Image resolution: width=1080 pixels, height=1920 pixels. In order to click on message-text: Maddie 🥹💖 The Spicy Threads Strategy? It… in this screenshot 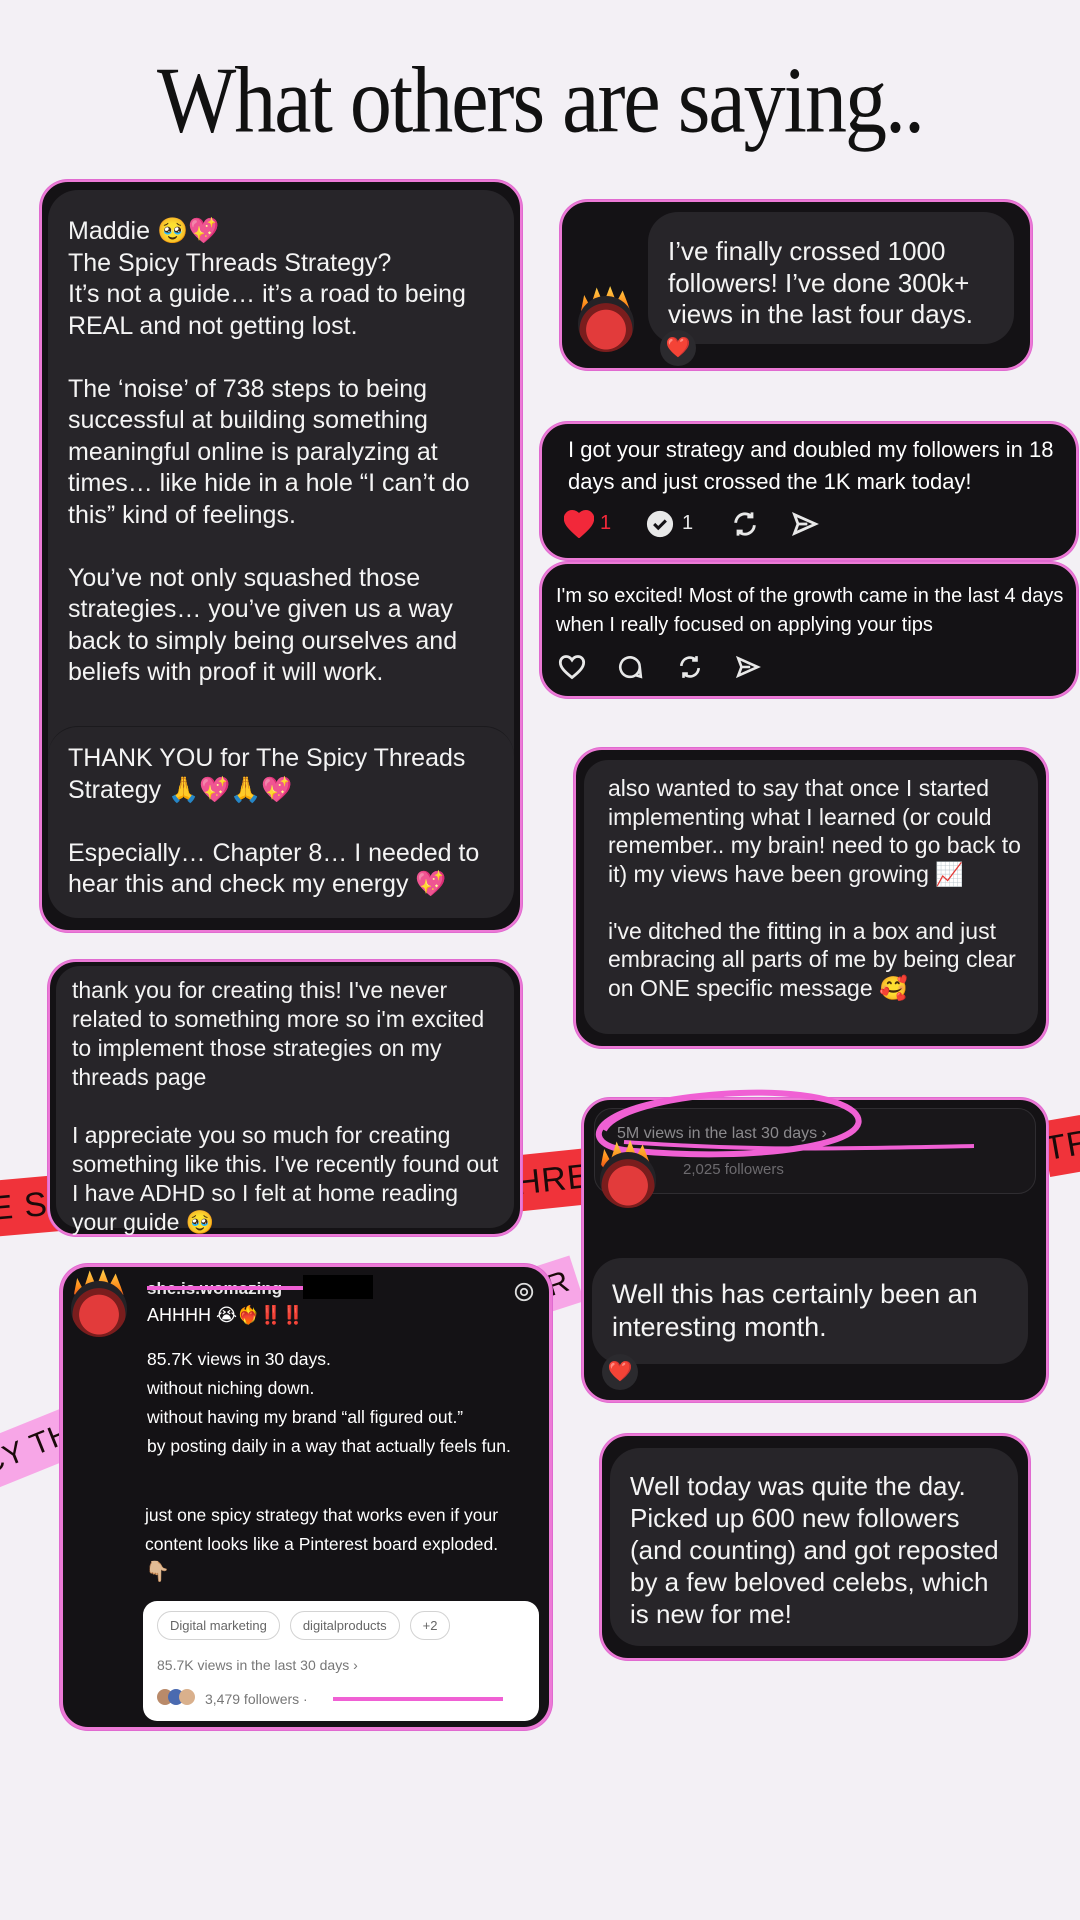, I will do `click(269, 451)`.